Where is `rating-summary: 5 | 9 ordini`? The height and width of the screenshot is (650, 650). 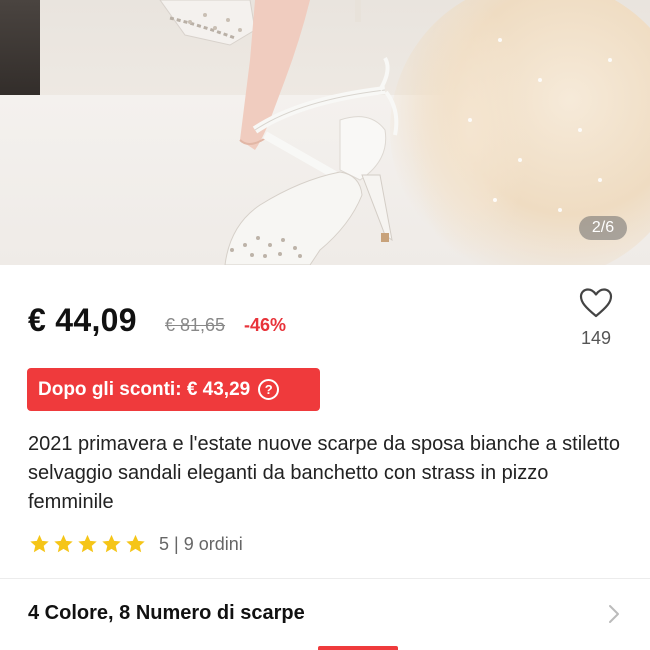
rating-summary: 5 | 9 ordini is located at coordinates (201, 543).